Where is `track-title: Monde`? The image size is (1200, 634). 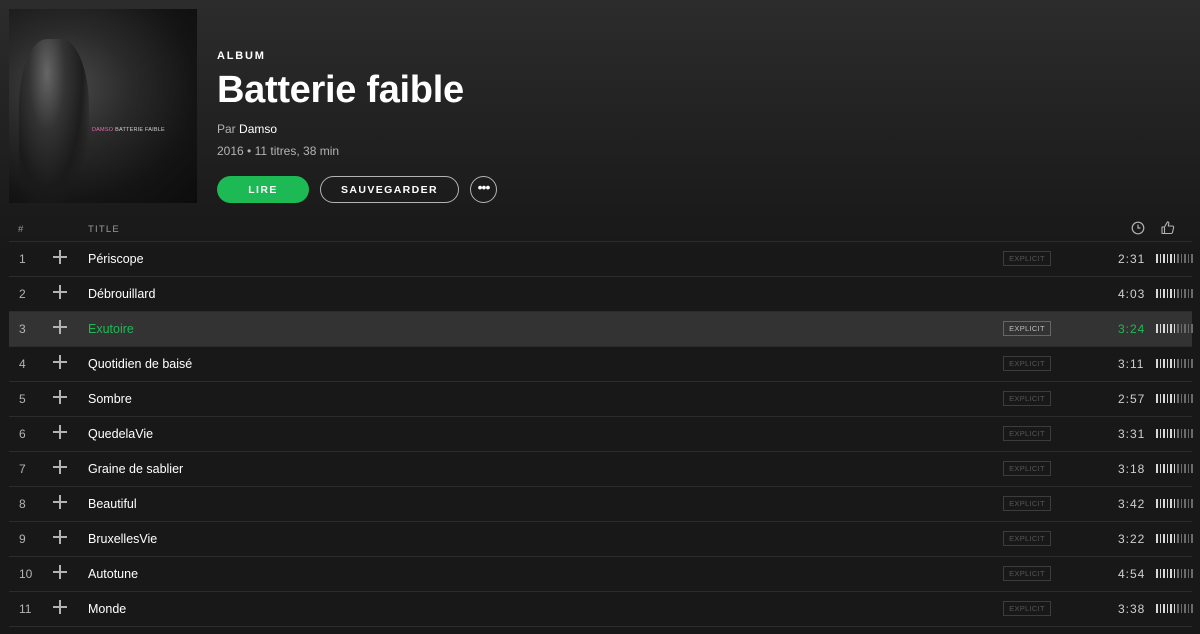
track-title: Monde is located at coordinates (107, 609).